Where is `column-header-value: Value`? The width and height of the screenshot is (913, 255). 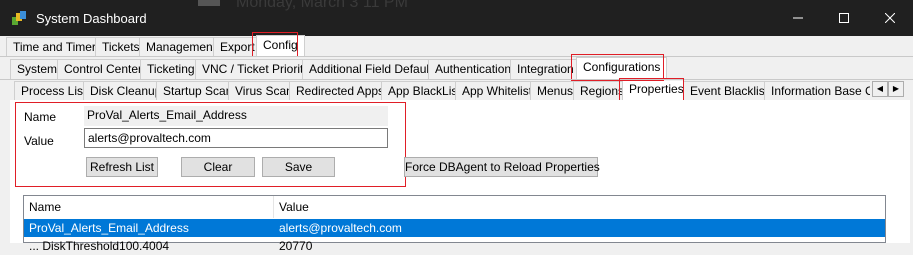
column-header-value: Value is located at coordinates (579, 207).